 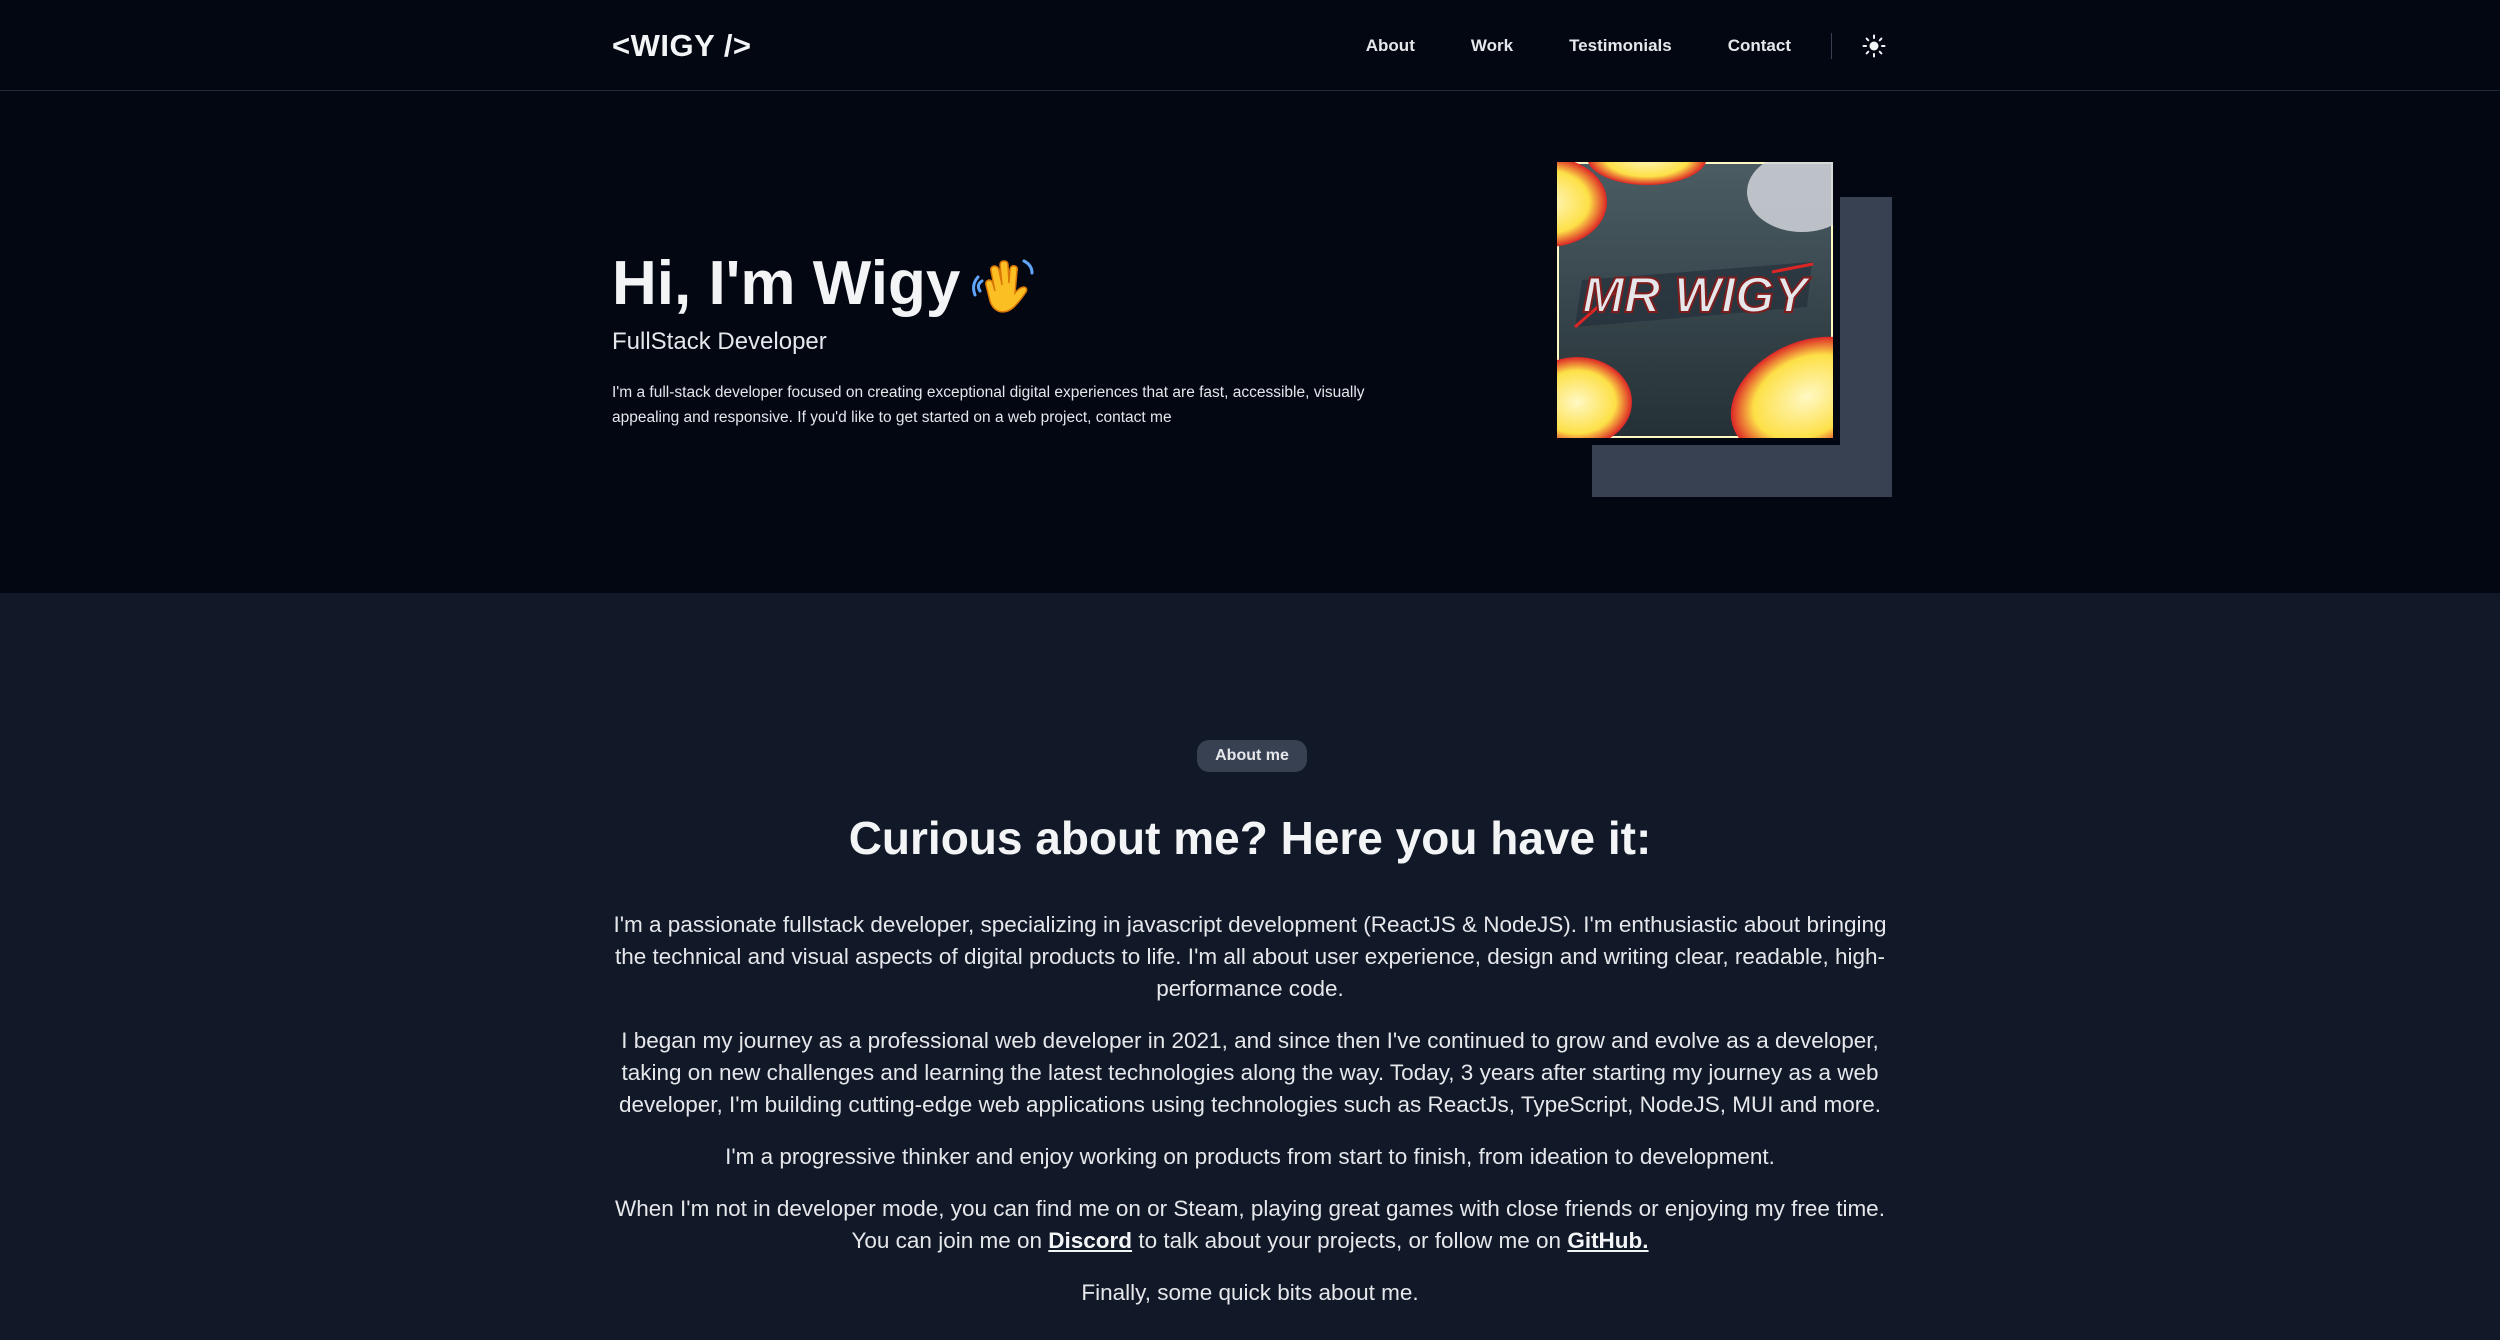 I want to click on nav-link-work: Work, so click(x=1492, y=46).